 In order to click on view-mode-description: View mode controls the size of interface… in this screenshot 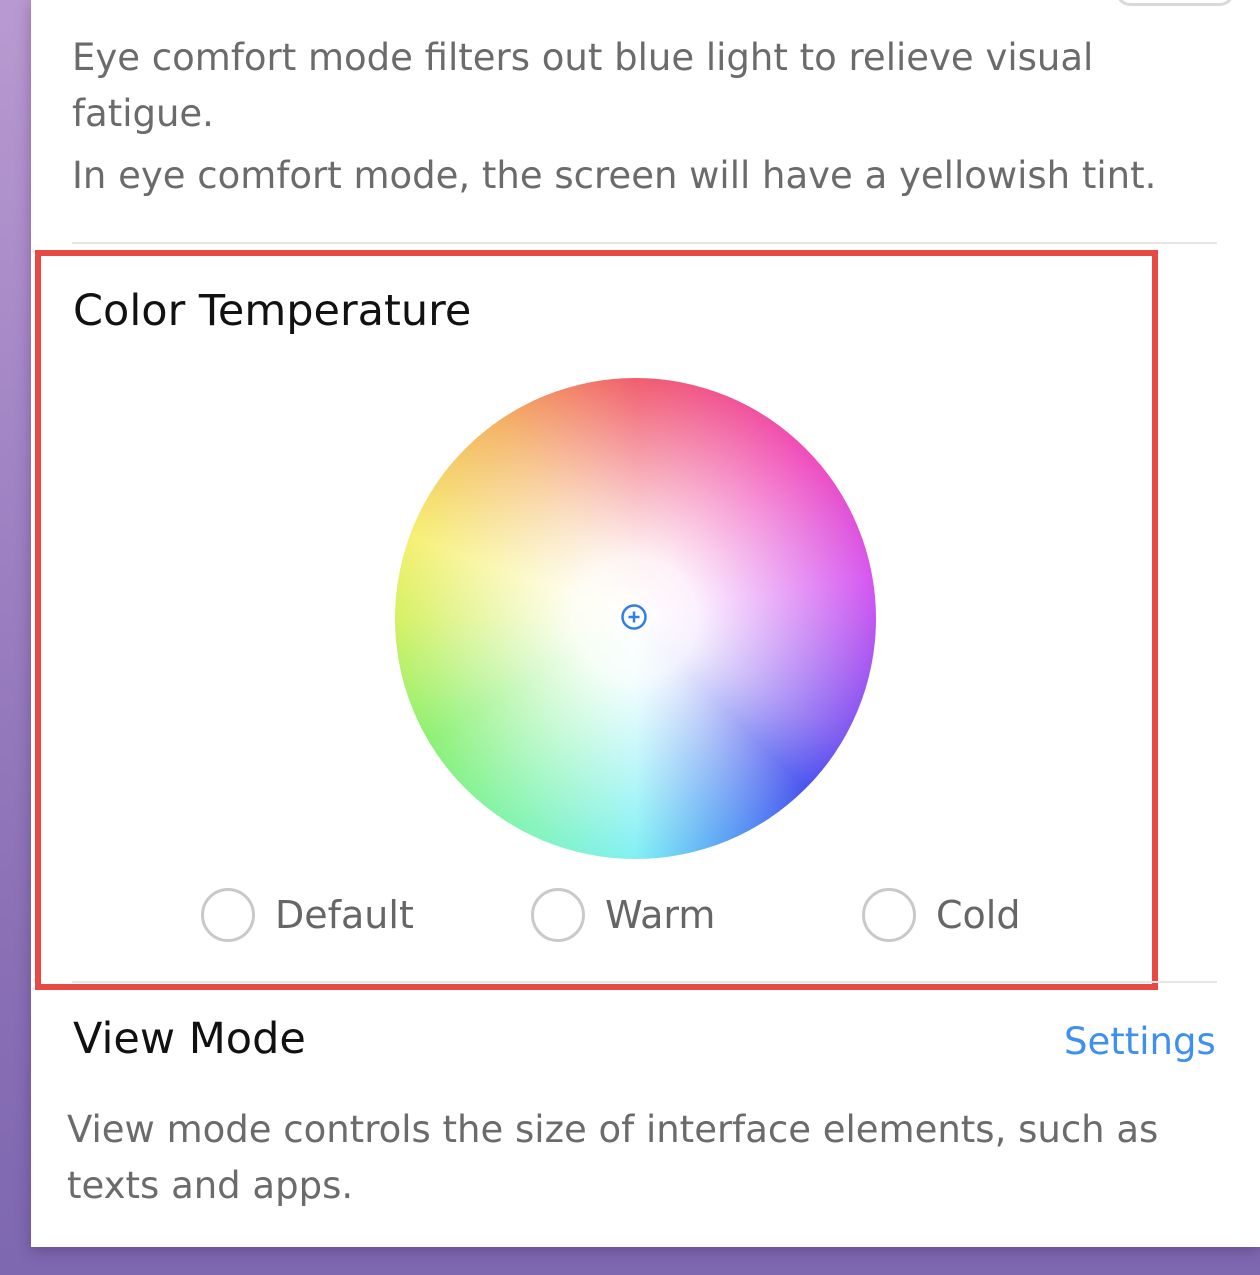, I will do `click(613, 1157)`.